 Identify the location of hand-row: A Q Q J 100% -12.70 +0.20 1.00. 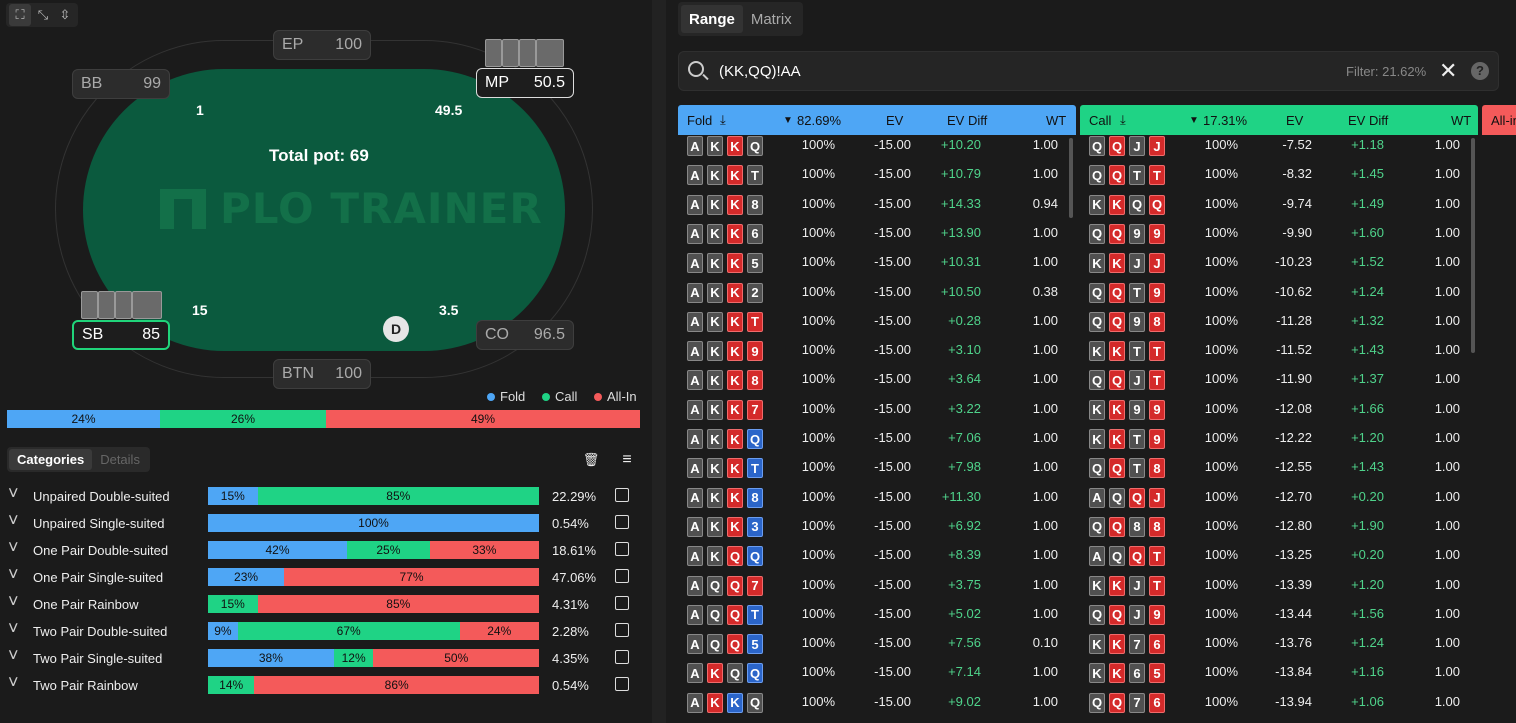
(1279, 495).